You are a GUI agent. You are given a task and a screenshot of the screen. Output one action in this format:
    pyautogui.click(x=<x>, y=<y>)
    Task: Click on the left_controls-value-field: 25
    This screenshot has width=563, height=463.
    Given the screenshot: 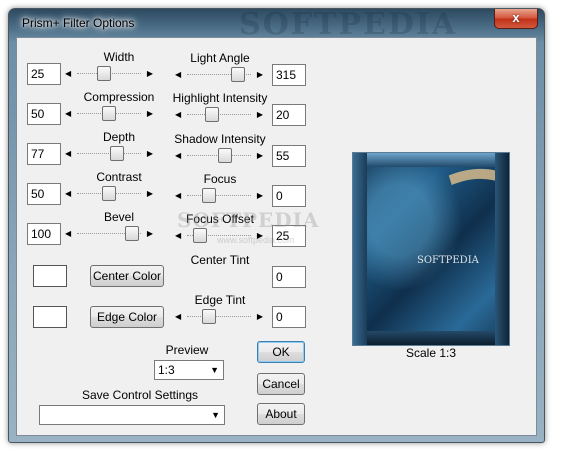 What is the action you would take?
    pyautogui.click(x=44, y=74)
    